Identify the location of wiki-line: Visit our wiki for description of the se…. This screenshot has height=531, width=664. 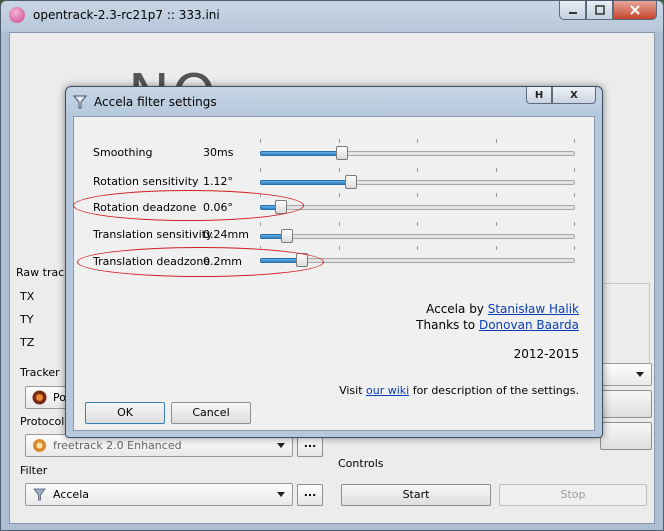
(459, 390).